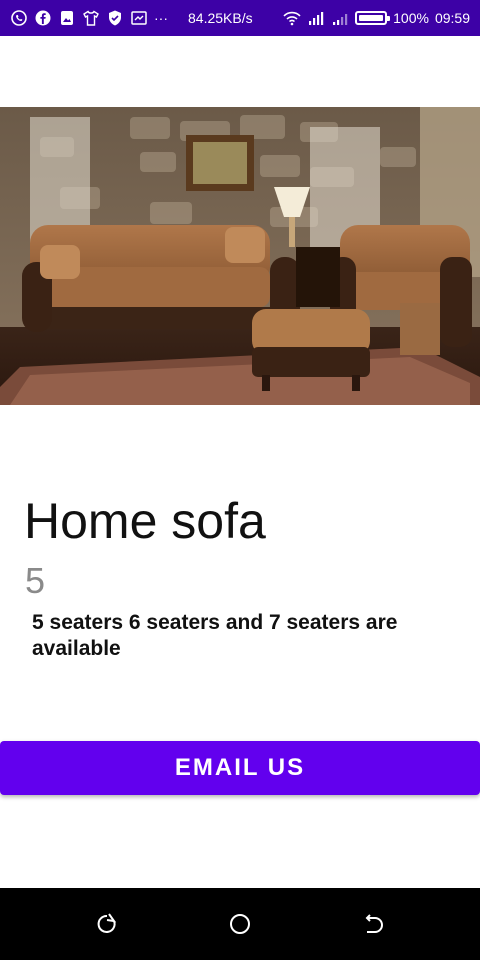 The width and height of the screenshot is (480, 960). I want to click on signal-2-icon, so click(340, 18).